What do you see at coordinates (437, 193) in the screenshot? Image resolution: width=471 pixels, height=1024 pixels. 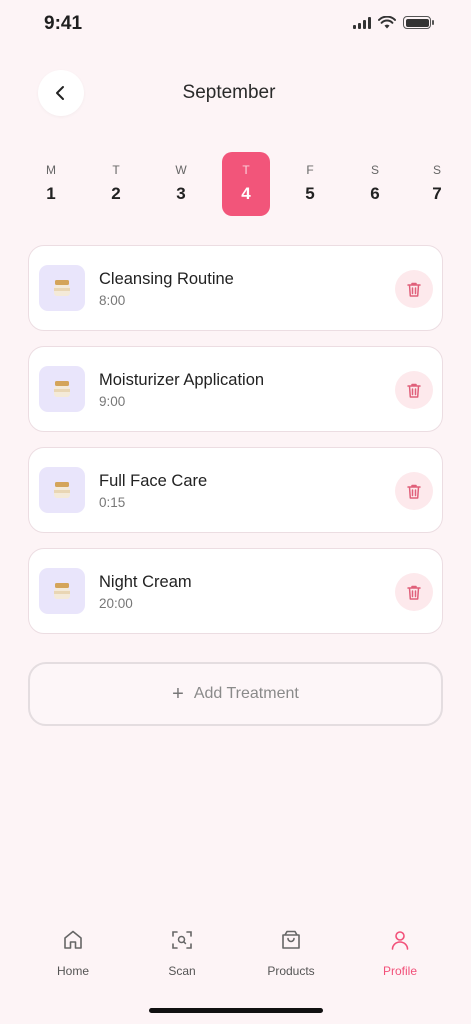 I see `day-number: 7` at bounding box center [437, 193].